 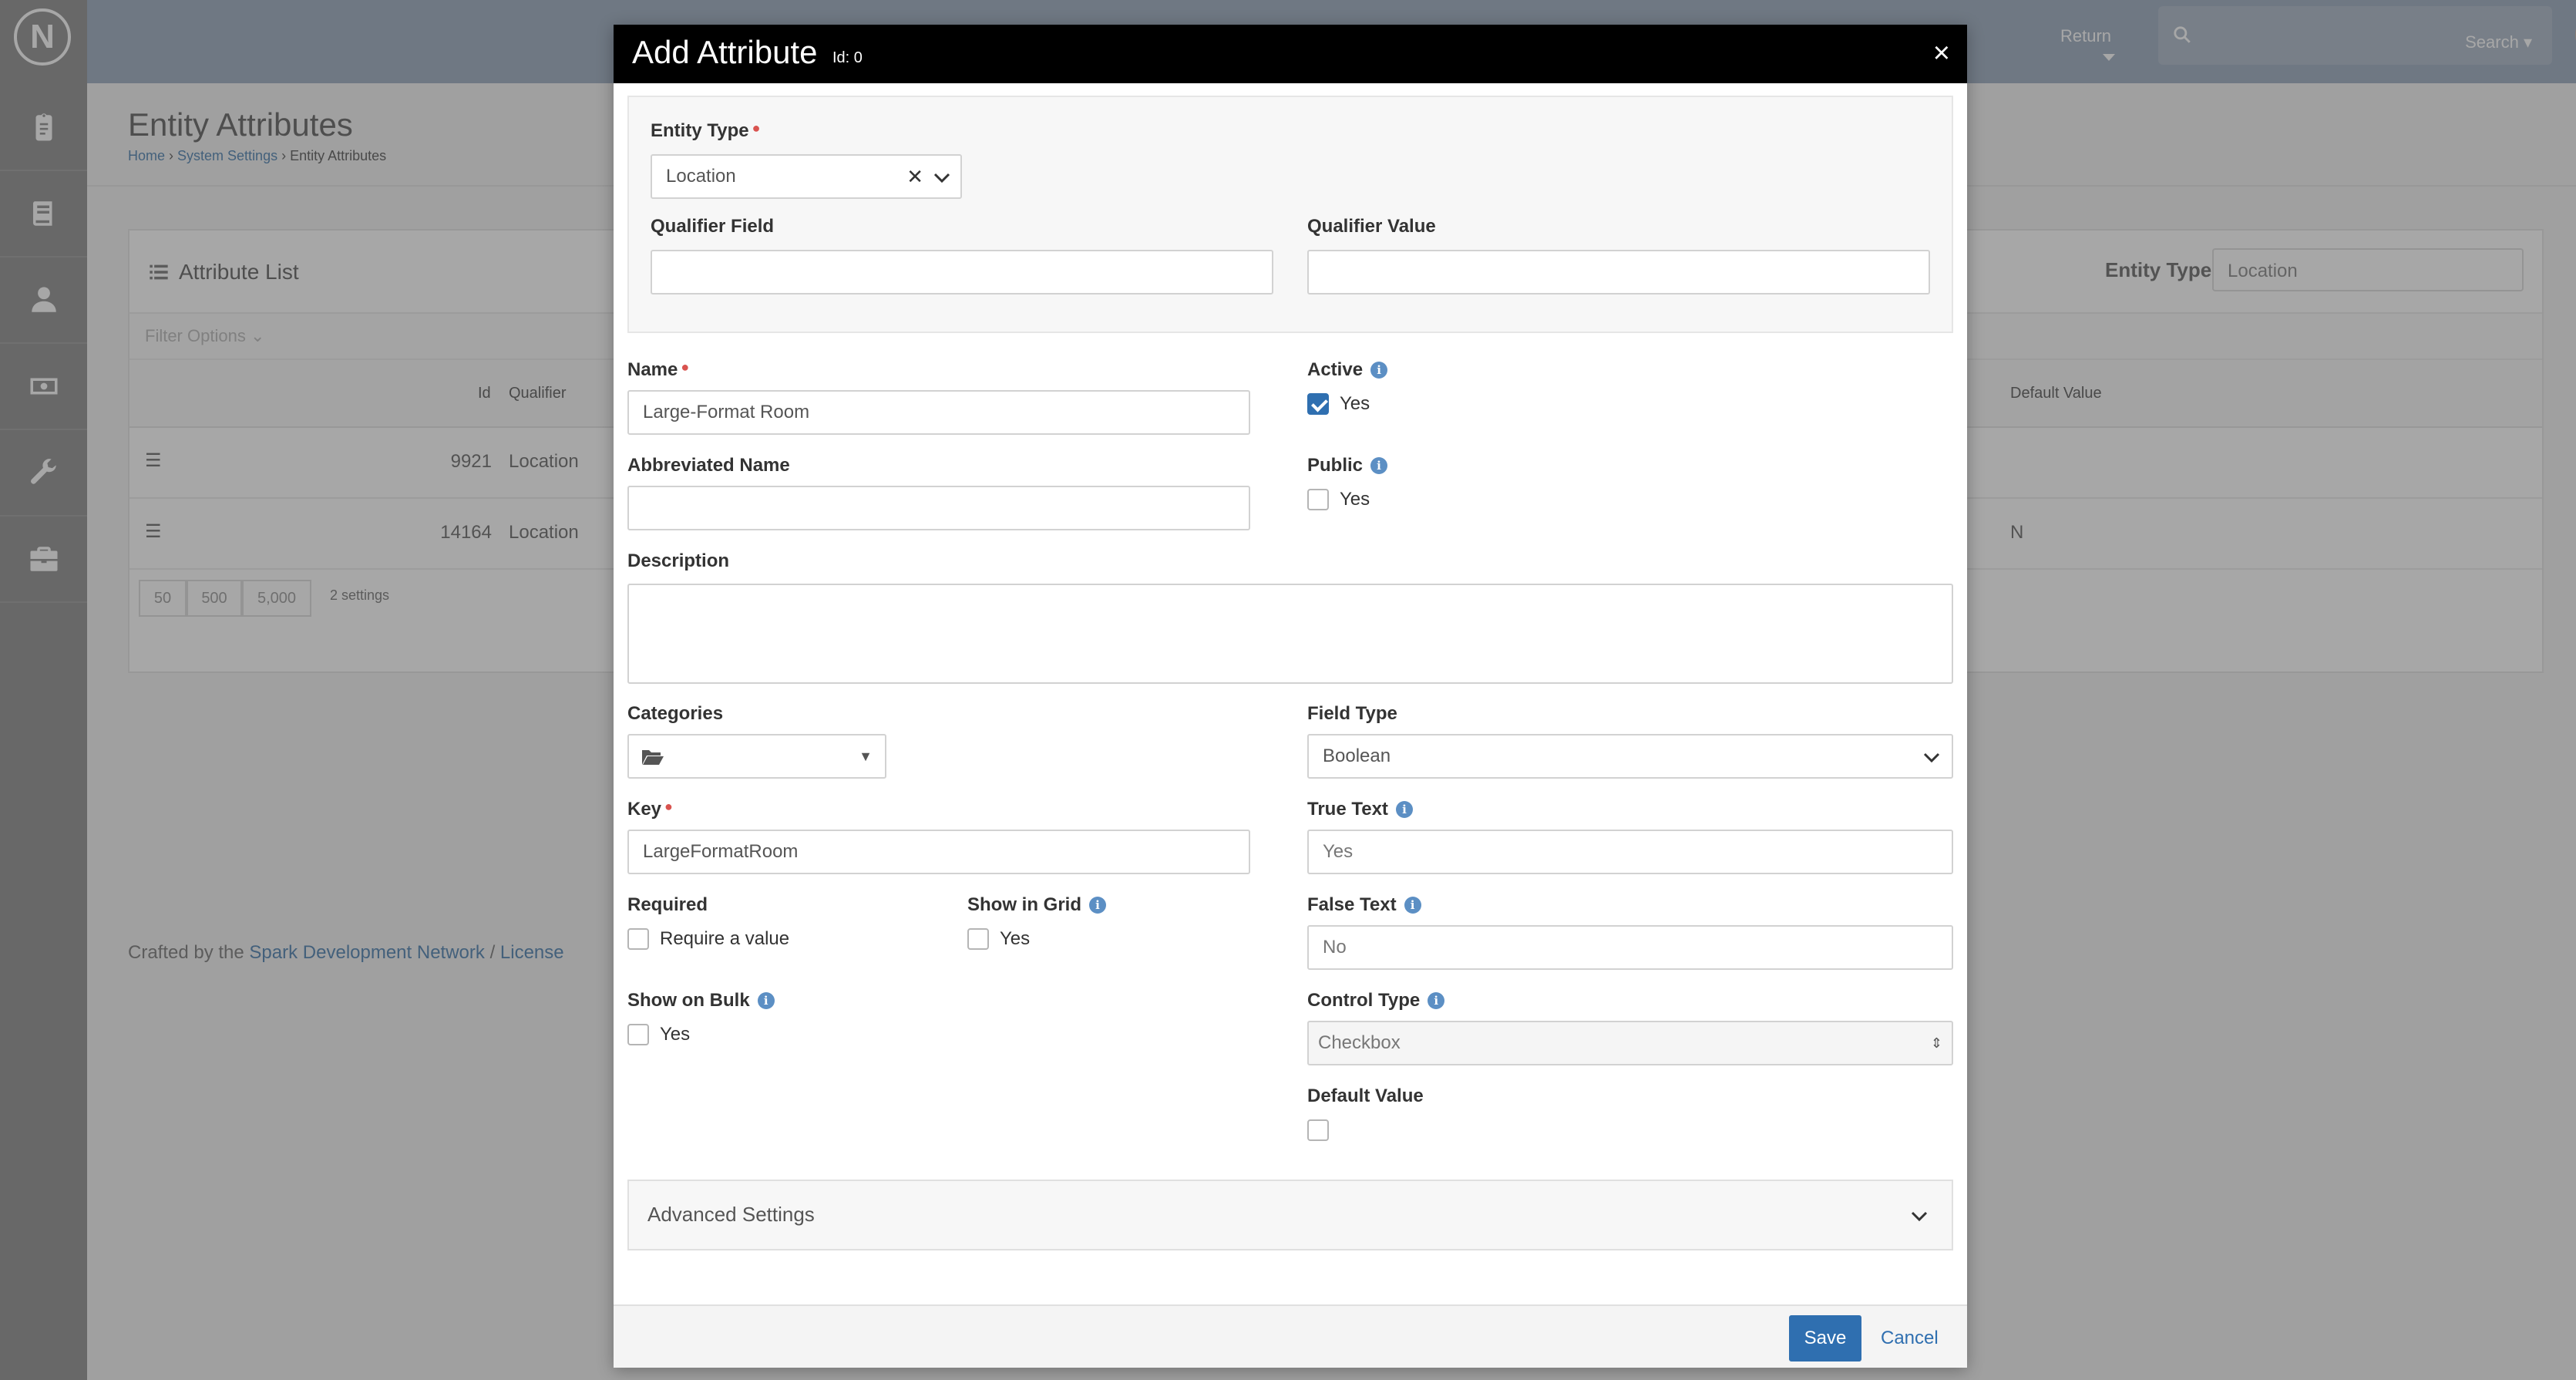 What do you see at coordinates (1630, 756) in the screenshot?
I see `field-type-select: Boolean` at bounding box center [1630, 756].